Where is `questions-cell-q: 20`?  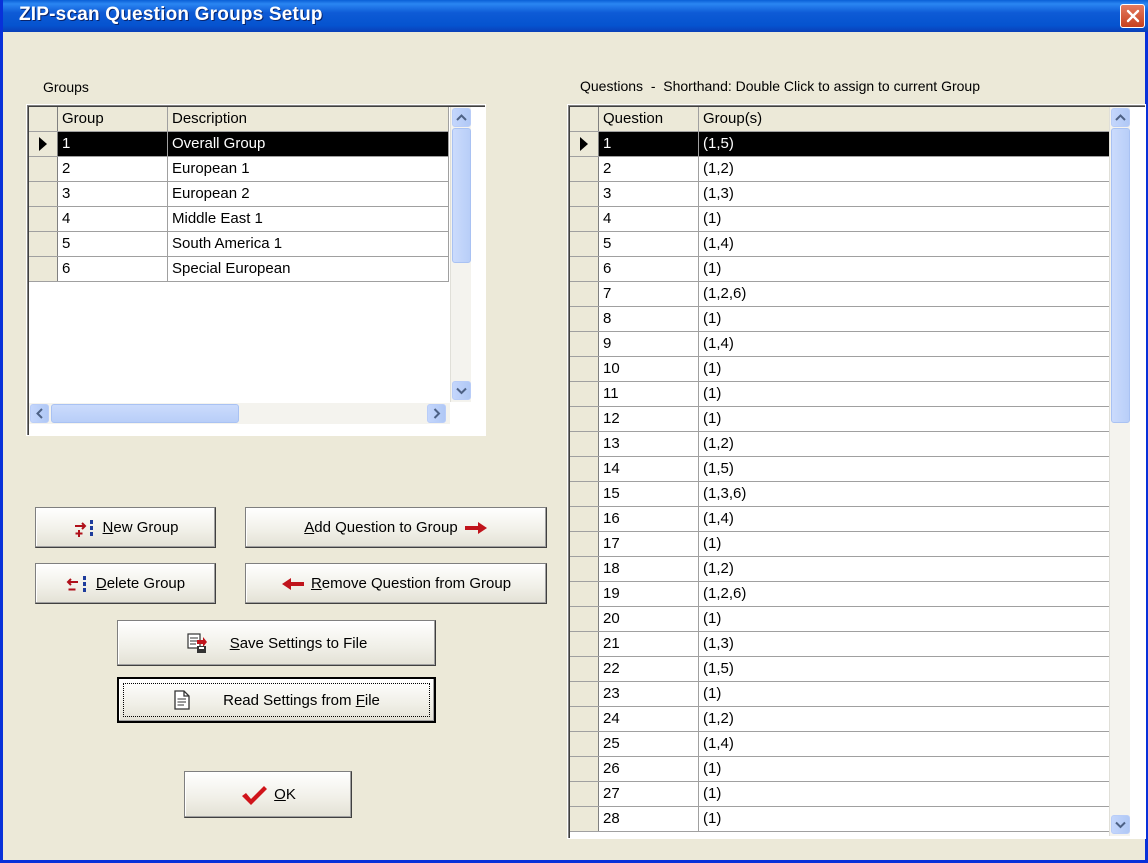 questions-cell-q: 20 is located at coordinates (649, 619).